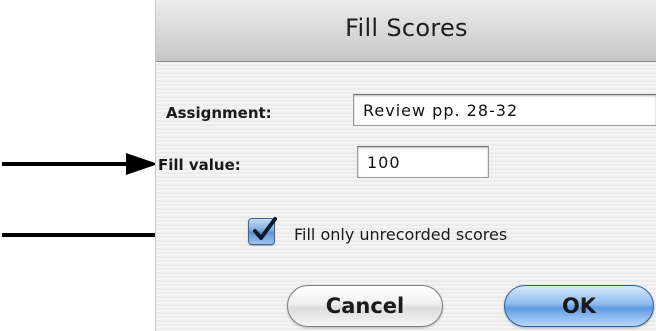 The image size is (656, 331). I want to click on assignment-label: Assignment:, so click(219, 113).